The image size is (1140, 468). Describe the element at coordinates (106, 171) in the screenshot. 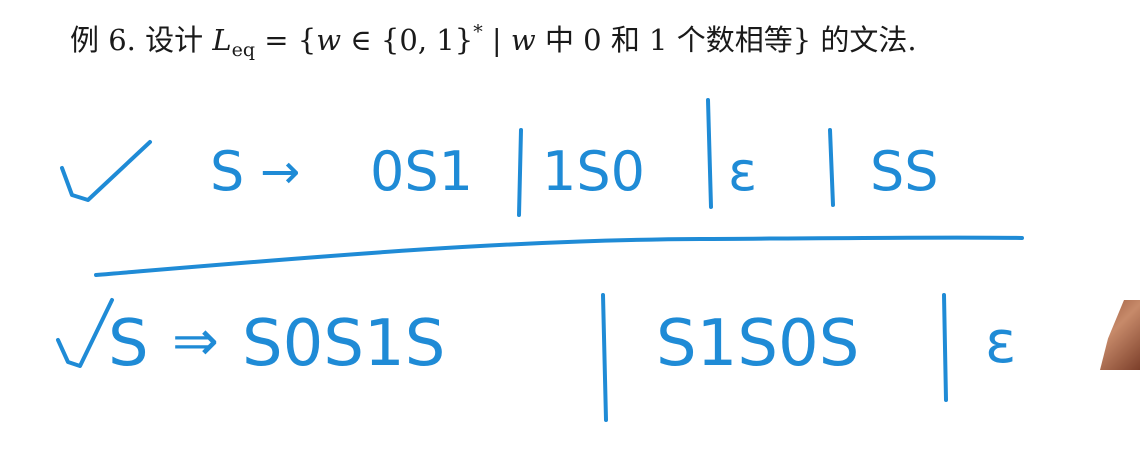

I see `check-mark-1-icon` at that location.